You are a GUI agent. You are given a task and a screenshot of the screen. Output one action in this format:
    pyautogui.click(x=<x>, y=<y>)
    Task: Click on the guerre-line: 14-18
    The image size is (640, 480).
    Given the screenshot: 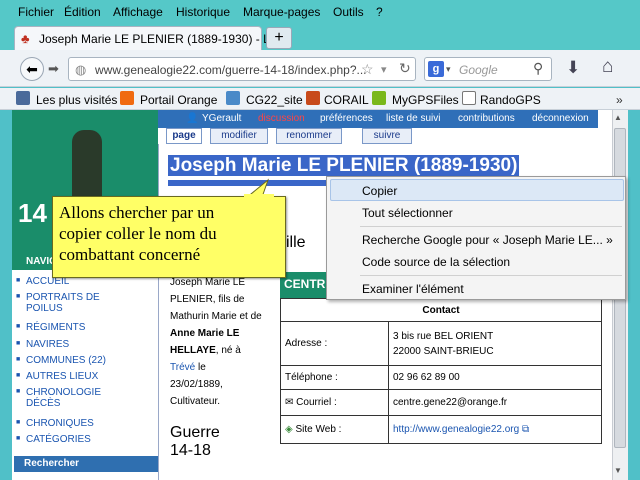 What is the action you would take?
    pyautogui.click(x=190, y=450)
    